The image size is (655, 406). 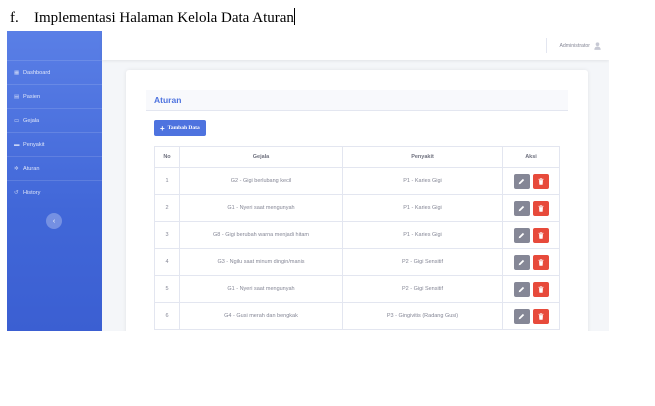 What do you see at coordinates (54, 144) in the screenshot?
I see `sidebar-item-penyakit: ▬ Penyakit` at bounding box center [54, 144].